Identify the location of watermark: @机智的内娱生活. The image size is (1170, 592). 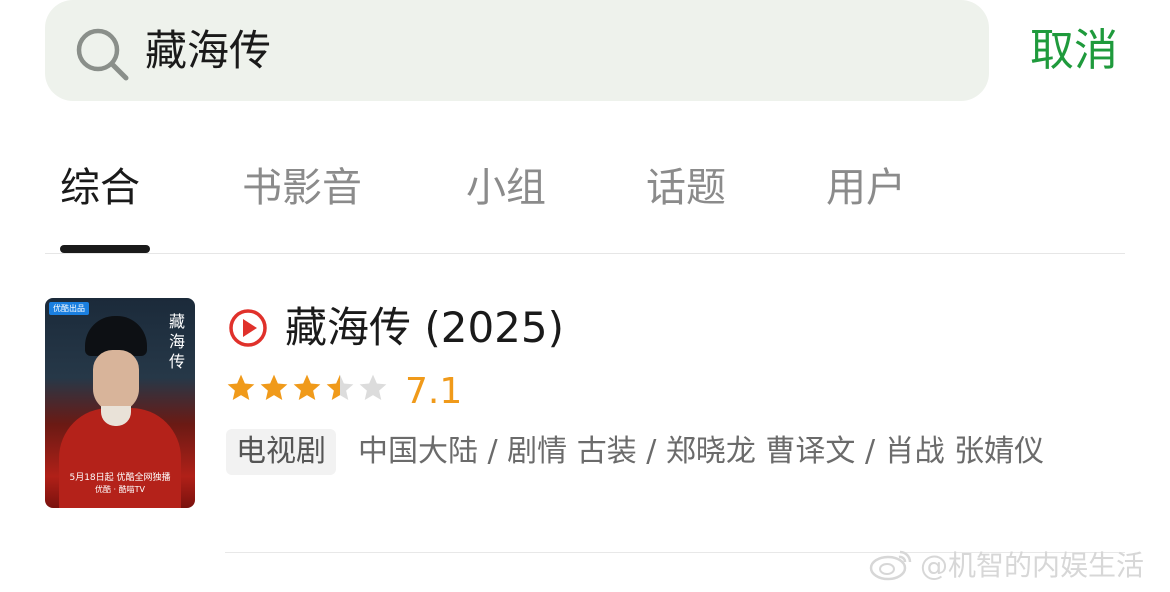
(1006, 564).